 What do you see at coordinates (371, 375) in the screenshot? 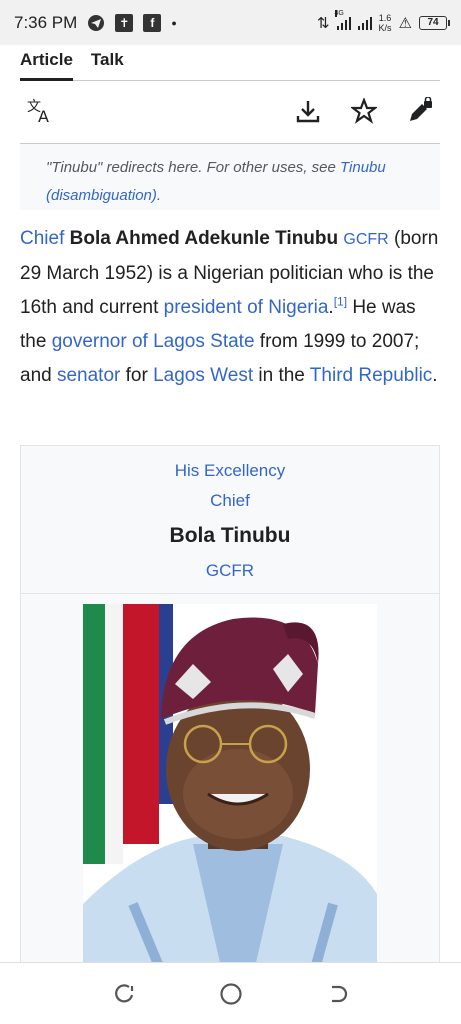
I see `third-republic-link: Third Republic` at bounding box center [371, 375].